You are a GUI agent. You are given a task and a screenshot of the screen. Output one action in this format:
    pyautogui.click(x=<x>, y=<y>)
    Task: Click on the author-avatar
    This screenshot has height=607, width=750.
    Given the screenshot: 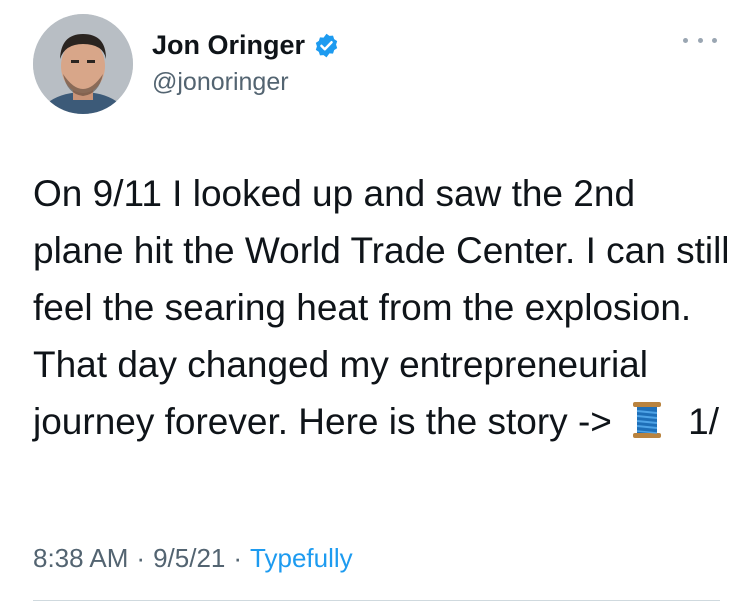 What is the action you would take?
    pyautogui.click(x=83, y=64)
    